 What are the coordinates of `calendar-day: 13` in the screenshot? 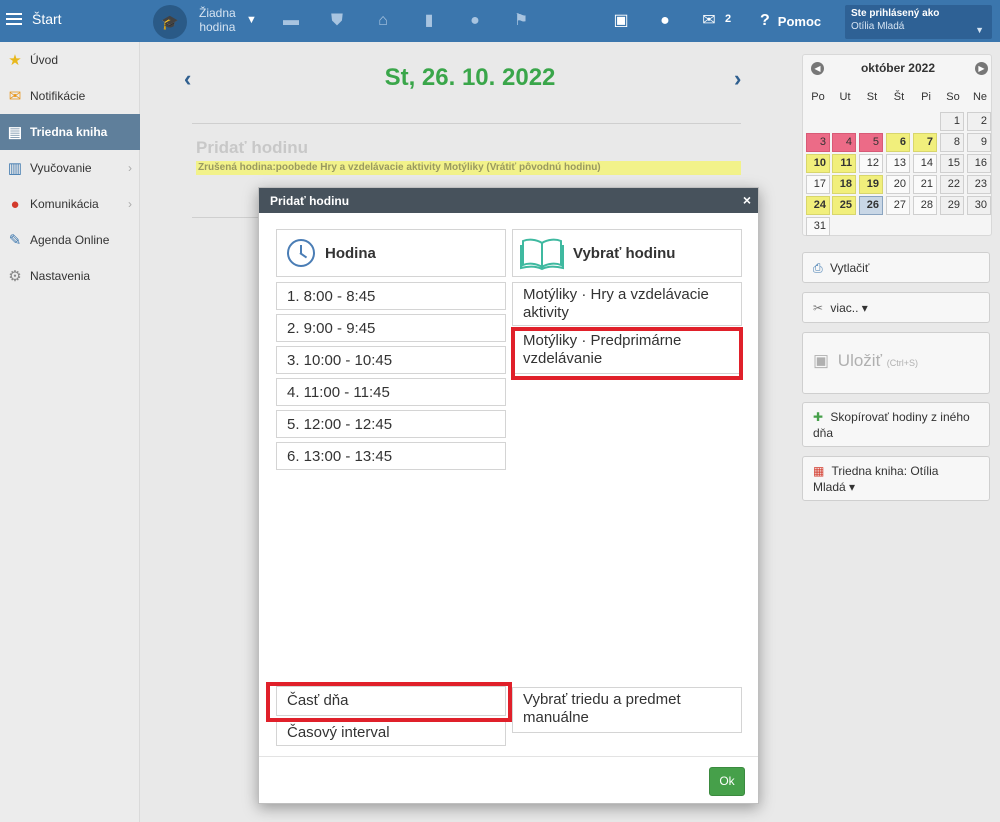 It's located at (898, 163).